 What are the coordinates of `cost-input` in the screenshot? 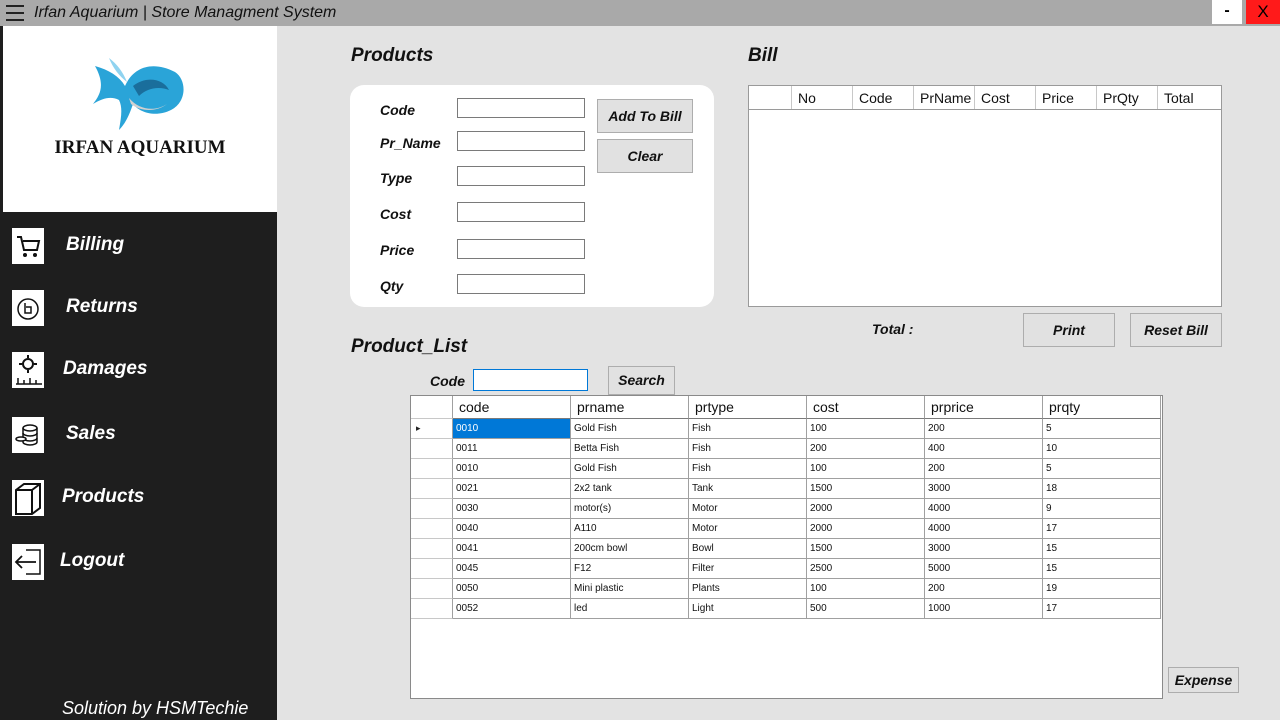 It's located at (521, 212).